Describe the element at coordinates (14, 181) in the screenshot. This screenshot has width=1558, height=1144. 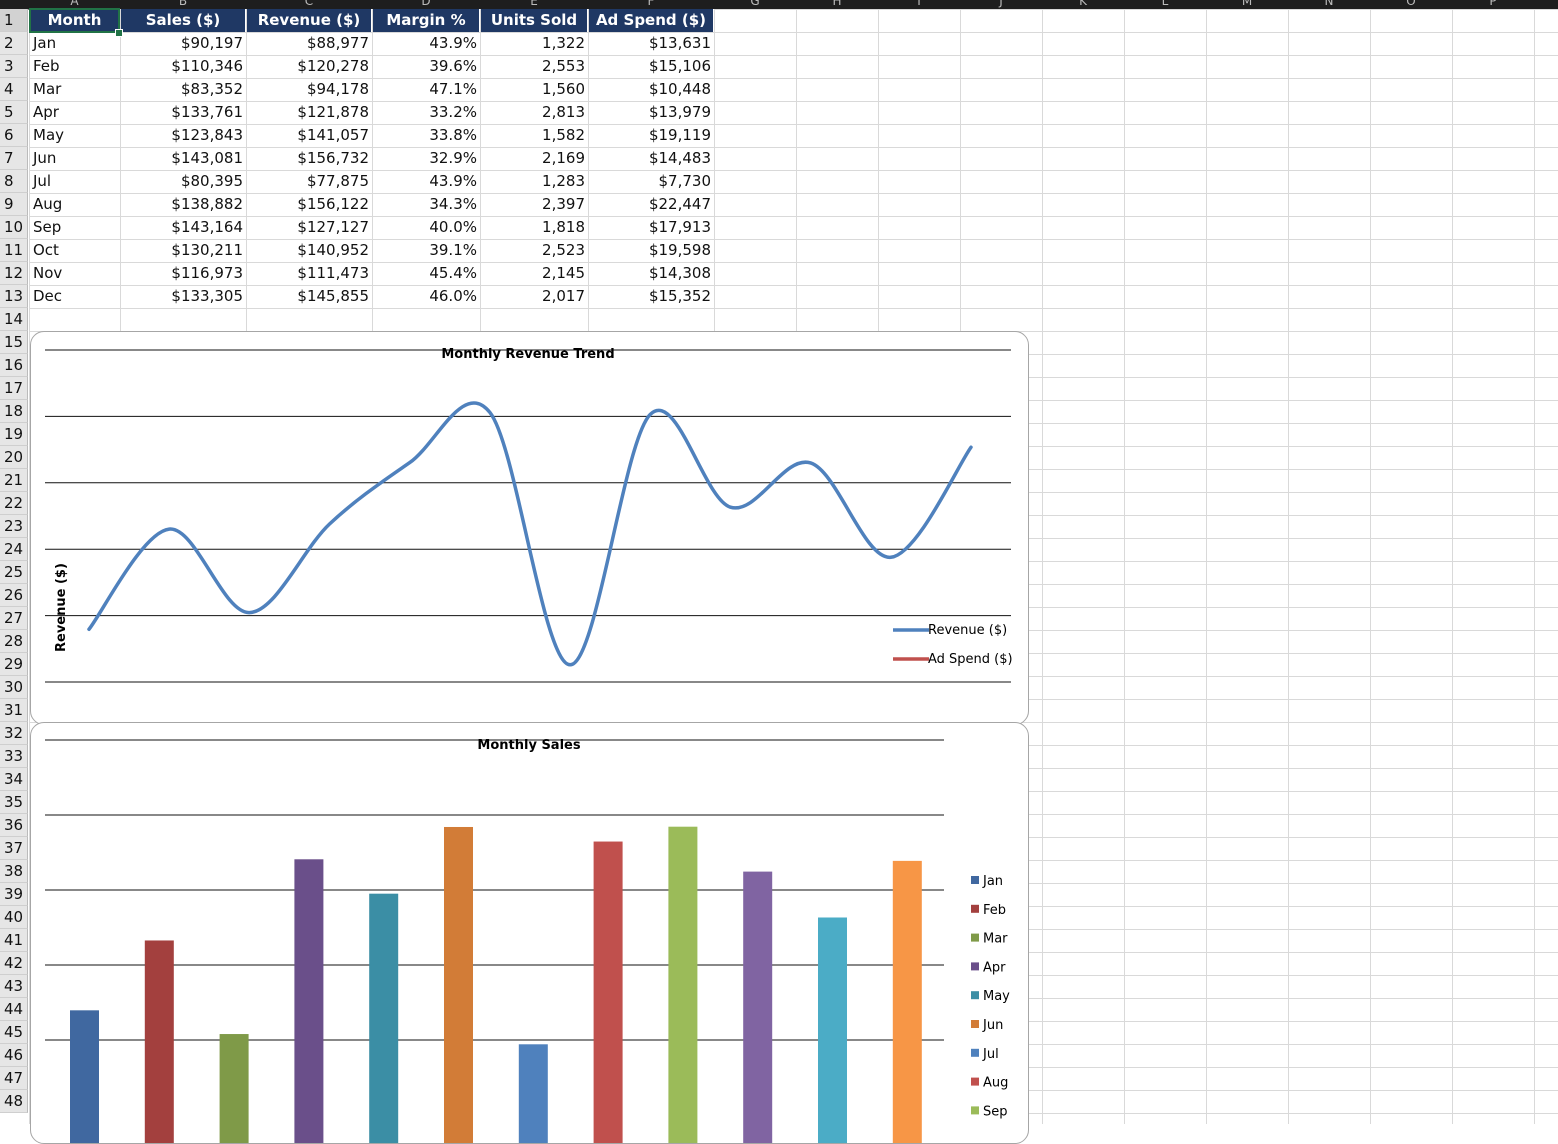
I see `row-header-8: 8` at that location.